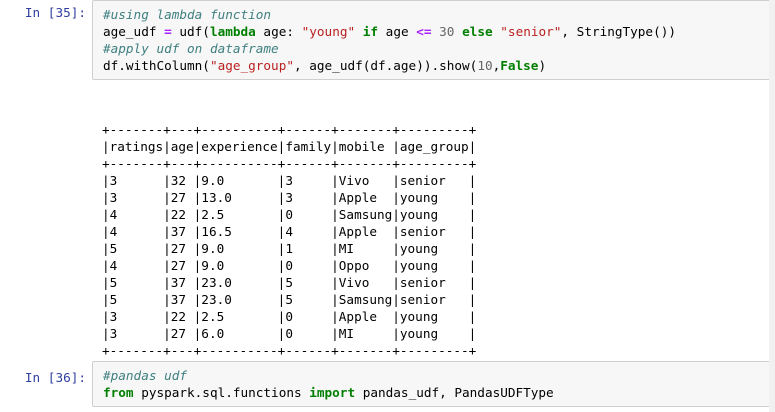 Image resolution: width=775 pixels, height=412 pixels. Describe the element at coordinates (438, 375) in the screenshot. I see `cell36-code-line: #pandas udf` at that location.